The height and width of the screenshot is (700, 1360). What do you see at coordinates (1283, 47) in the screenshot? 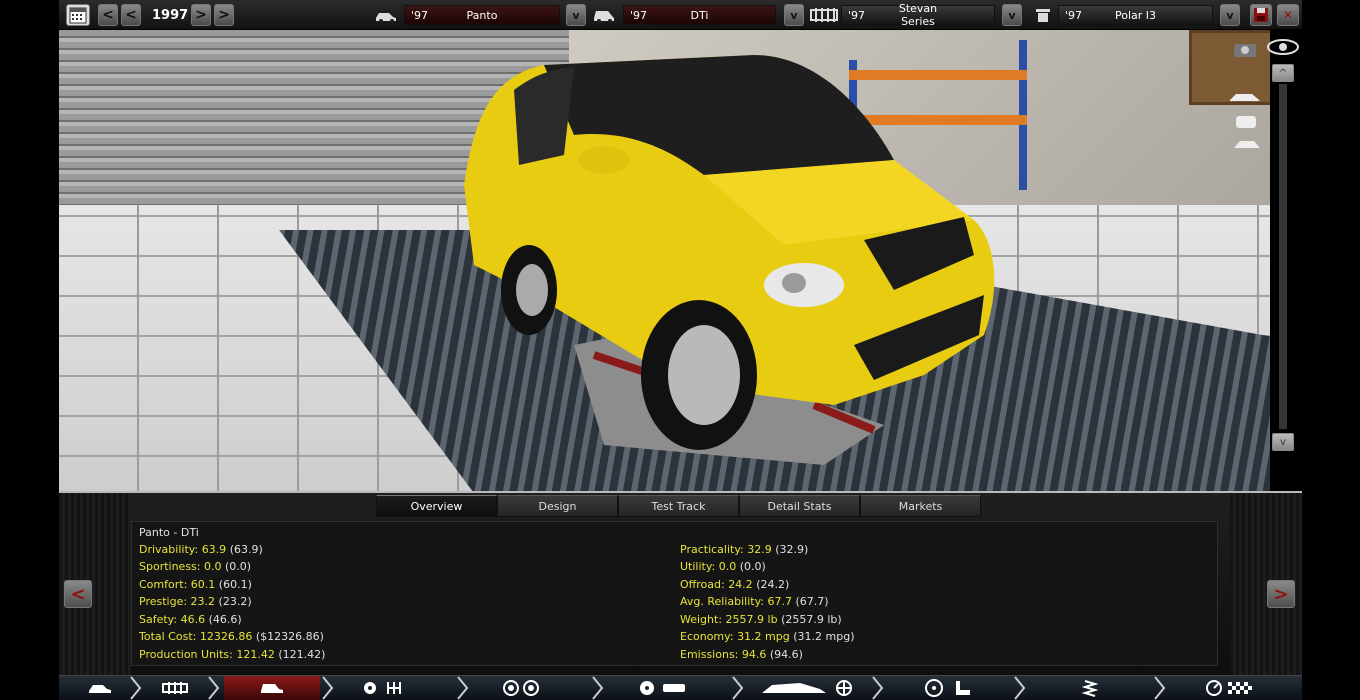
I see `eye-icon` at bounding box center [1283, 47].